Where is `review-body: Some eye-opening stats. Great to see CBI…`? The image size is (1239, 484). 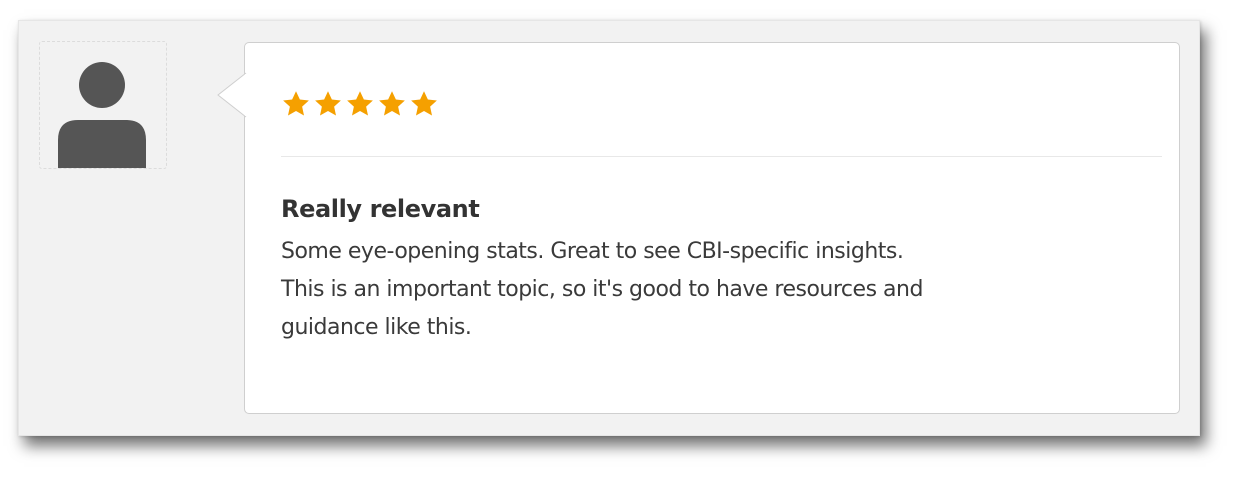
review-body: Some eye-opening stats. Great to see CBI… is located at coordinates (602, 289).